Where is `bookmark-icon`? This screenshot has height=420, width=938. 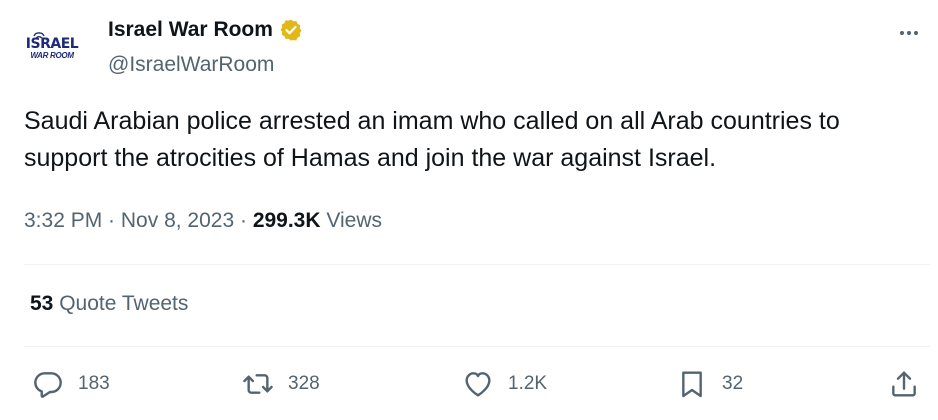
bookmark-icon is located at coordinates (692, 384).